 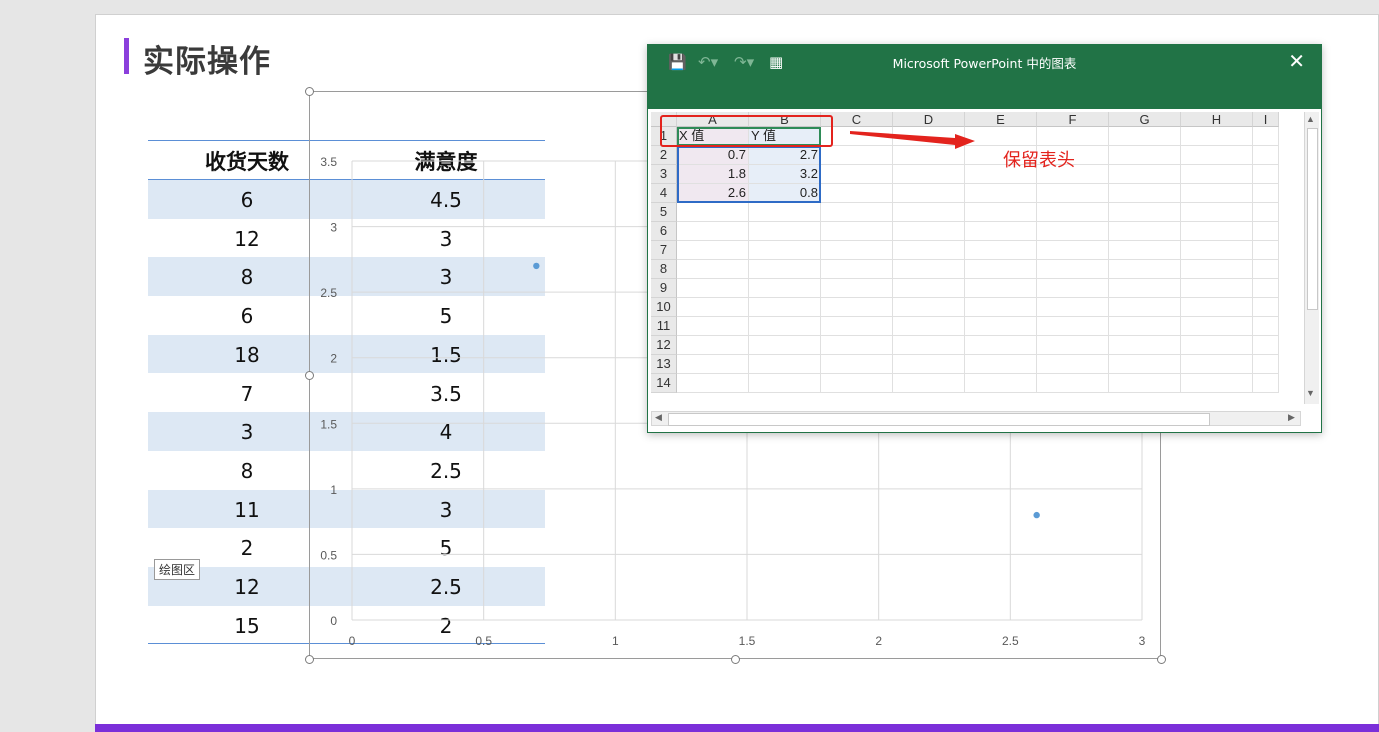 I want to click on scroll-down-icon: ▼, so click(x=1310, y=393).